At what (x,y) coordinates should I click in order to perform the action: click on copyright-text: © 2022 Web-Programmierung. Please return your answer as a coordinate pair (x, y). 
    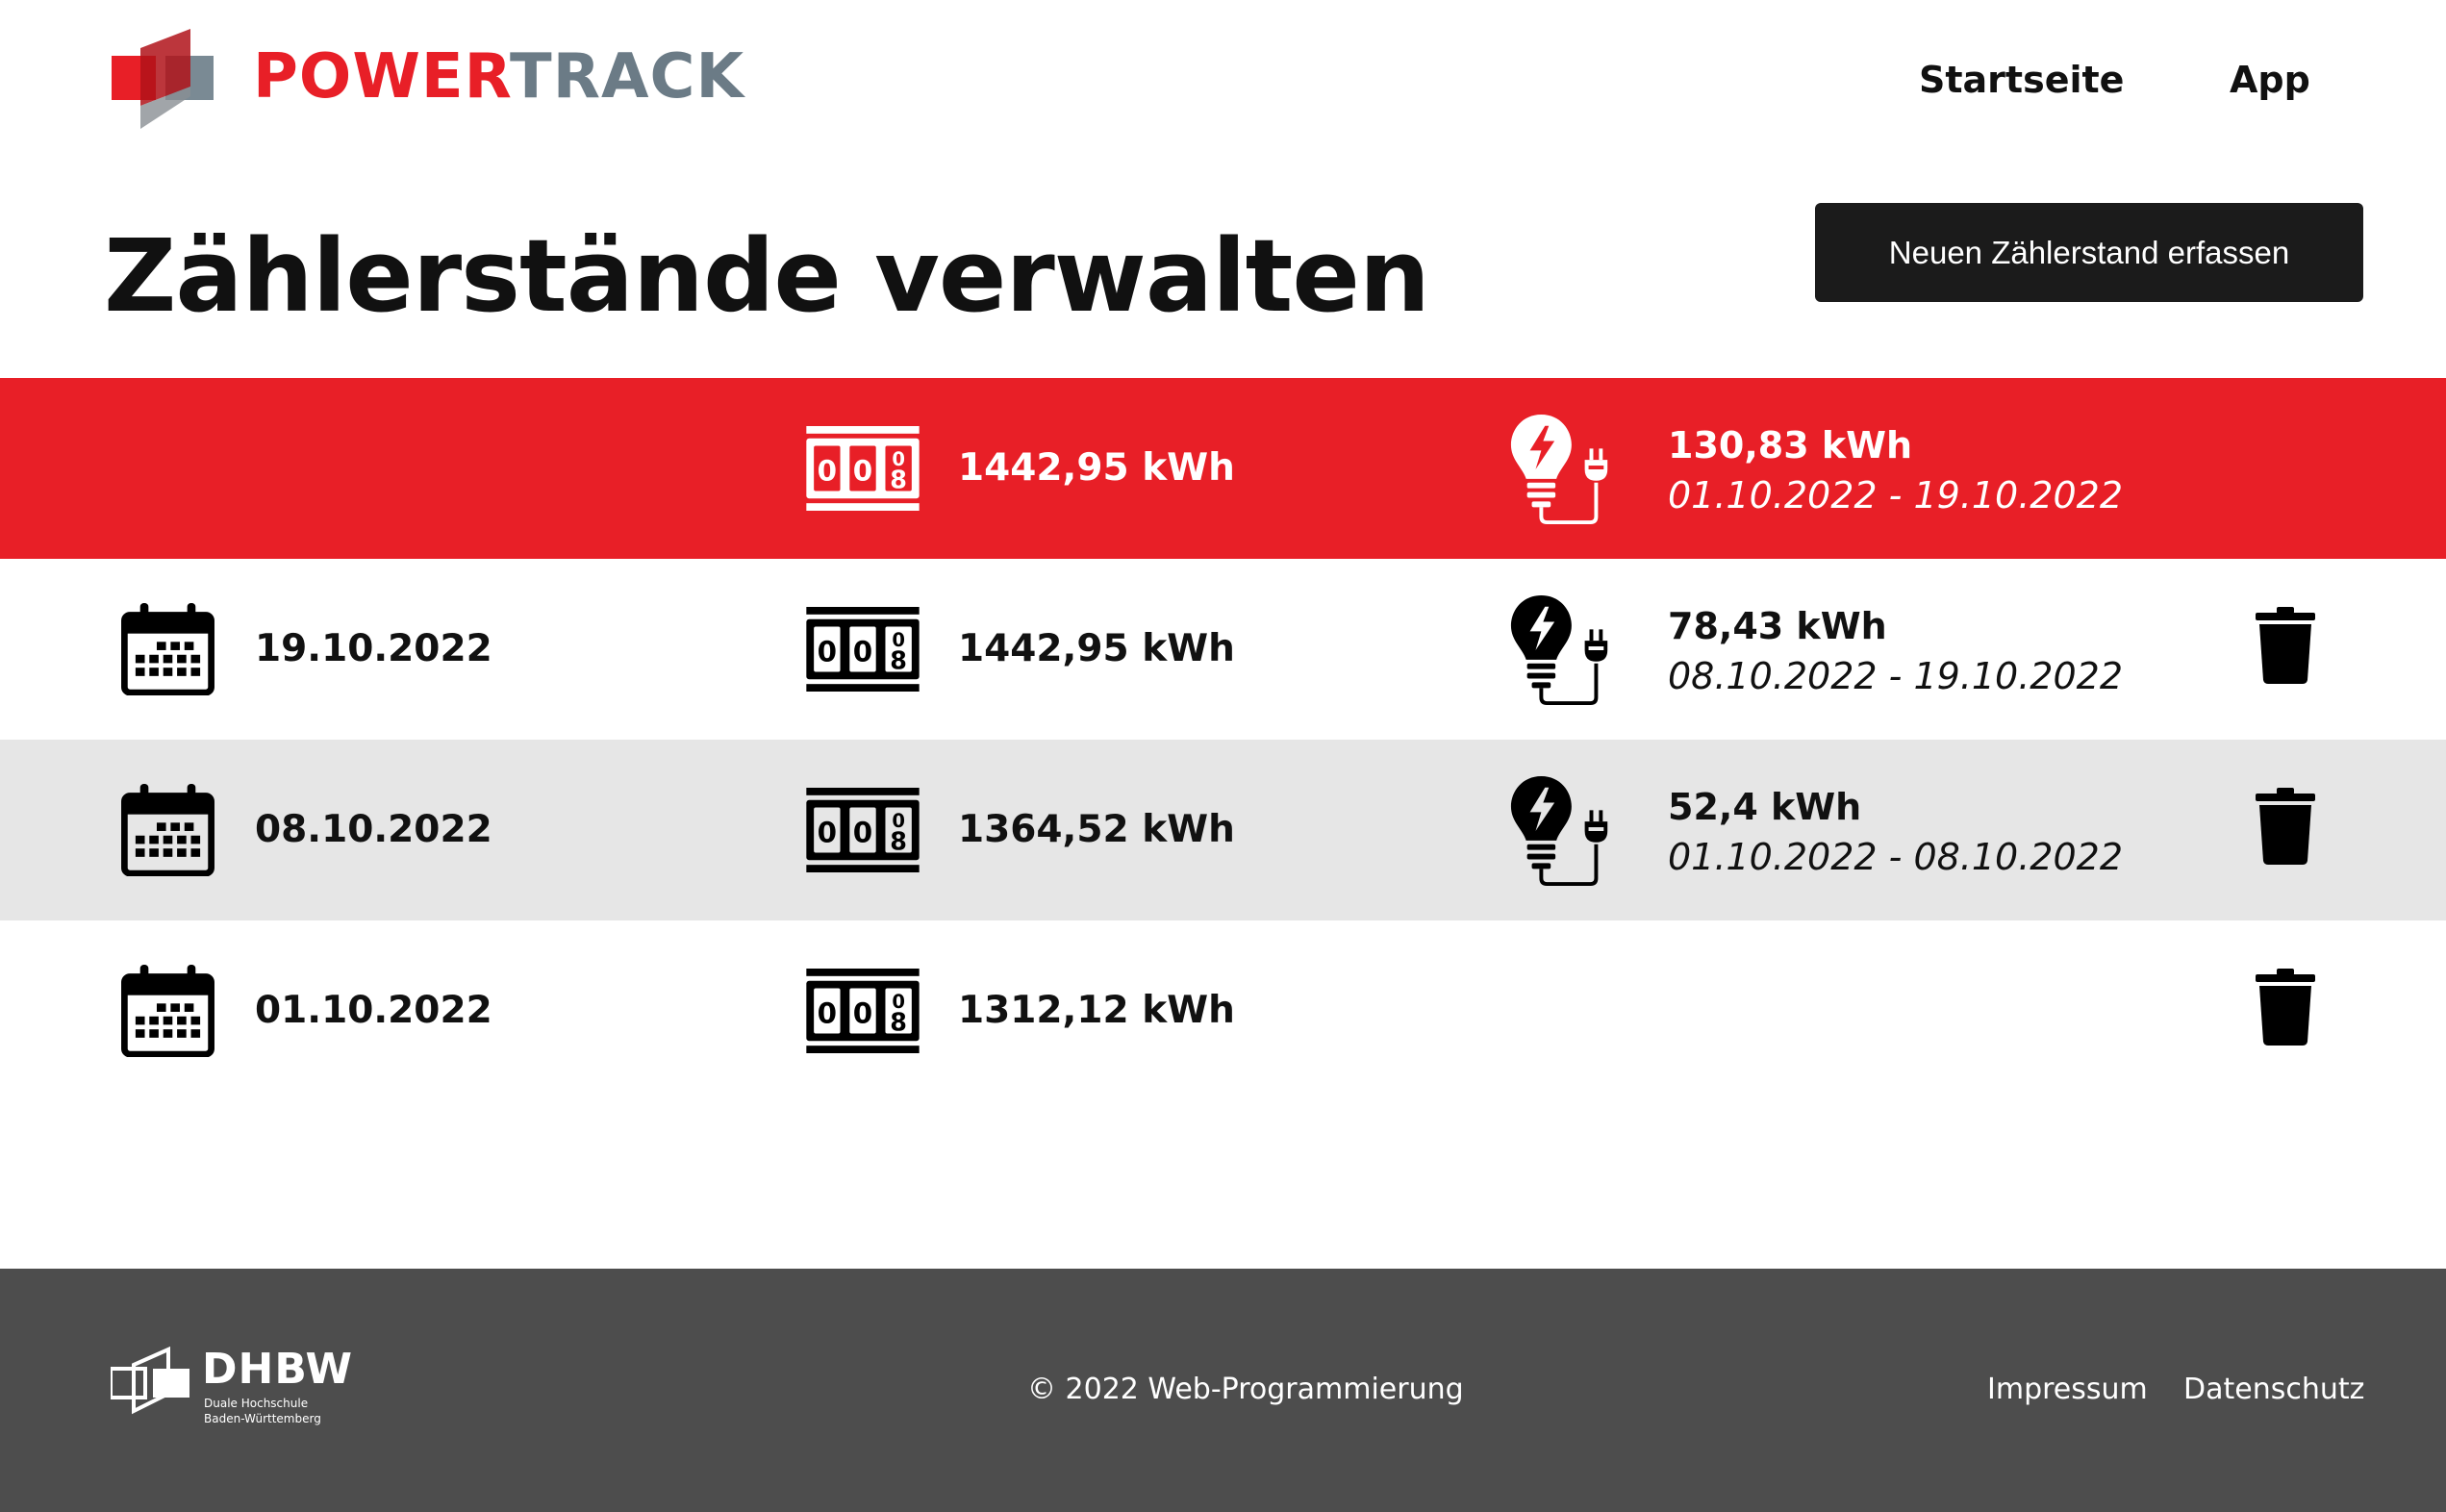
    Looking at the image, I should click on (1245, 1389).